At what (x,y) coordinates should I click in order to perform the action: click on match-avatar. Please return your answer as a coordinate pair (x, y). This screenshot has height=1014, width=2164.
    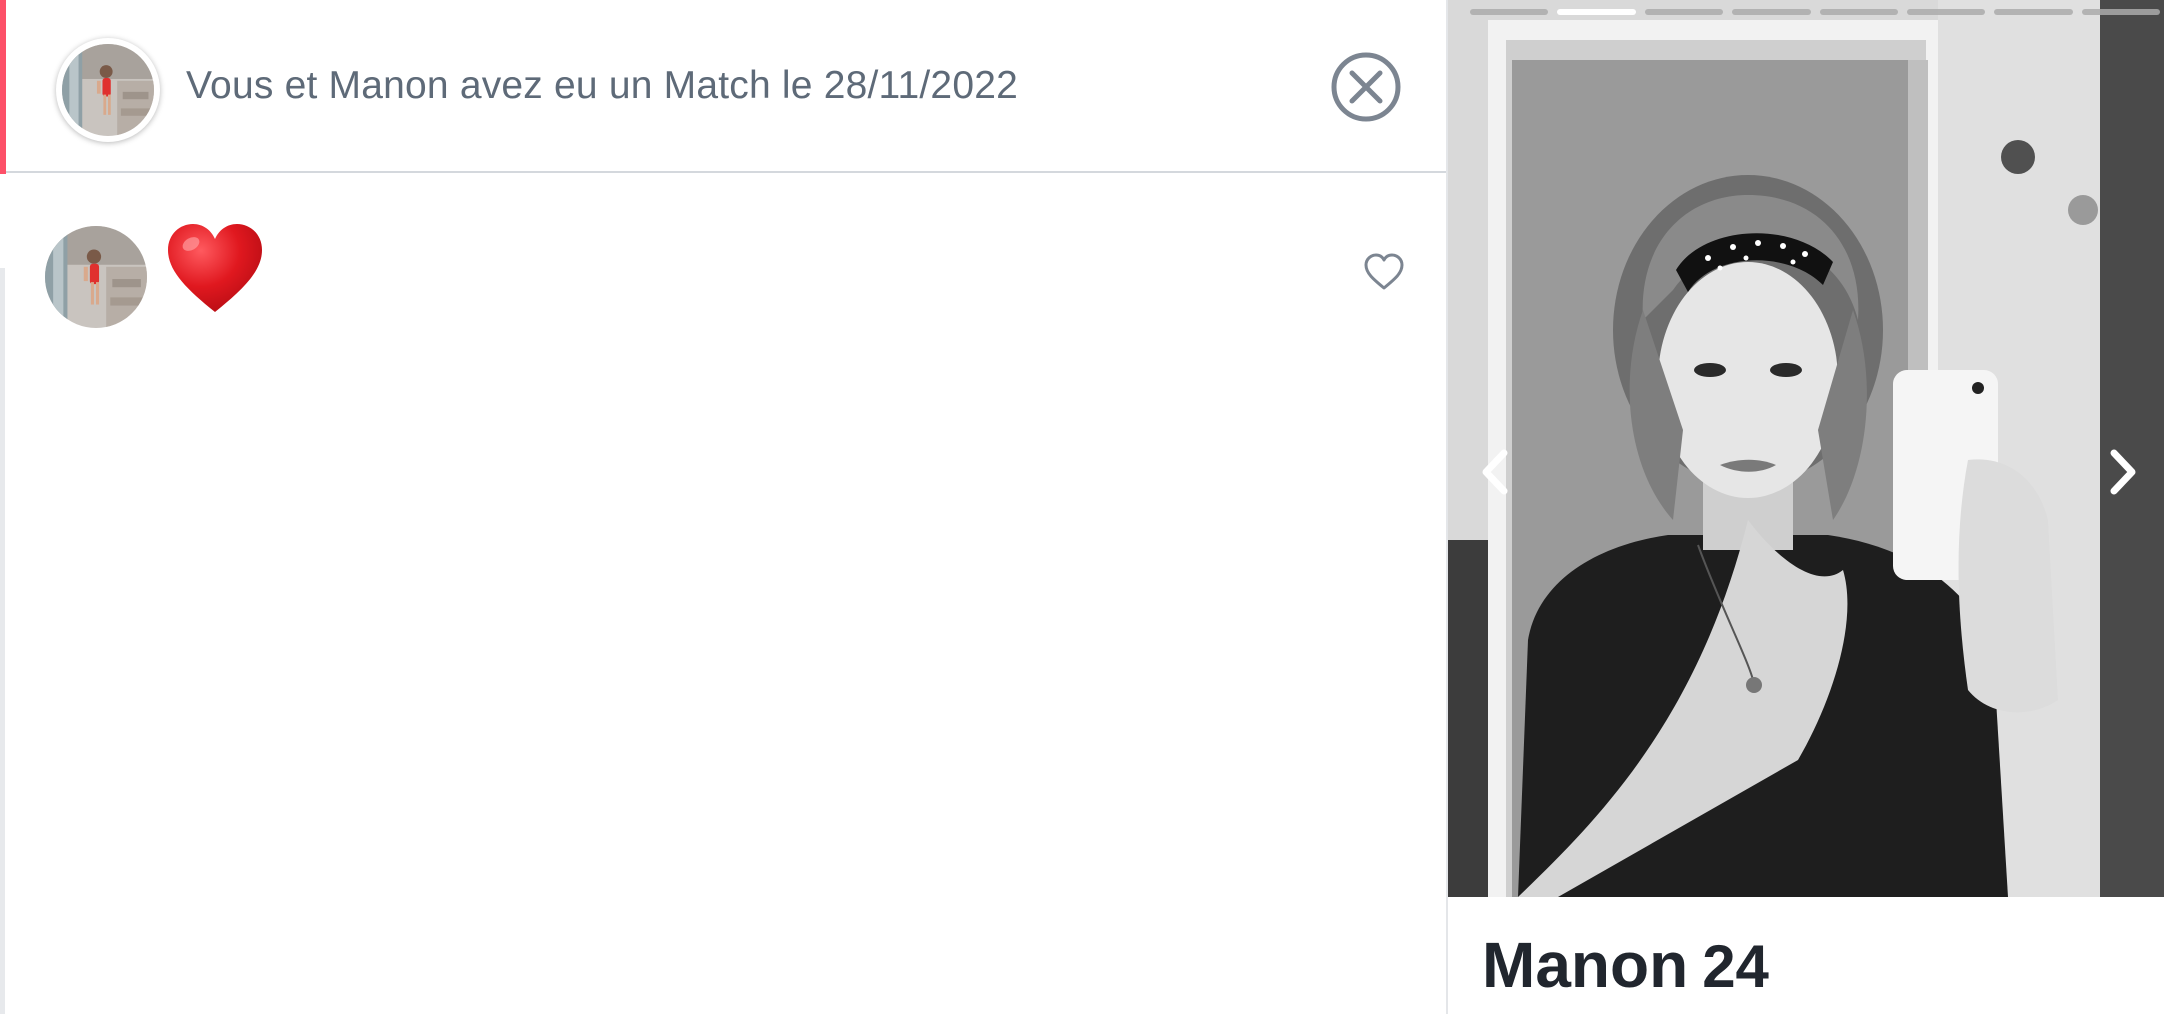
    Looking at the image, I should click on (108, 90).